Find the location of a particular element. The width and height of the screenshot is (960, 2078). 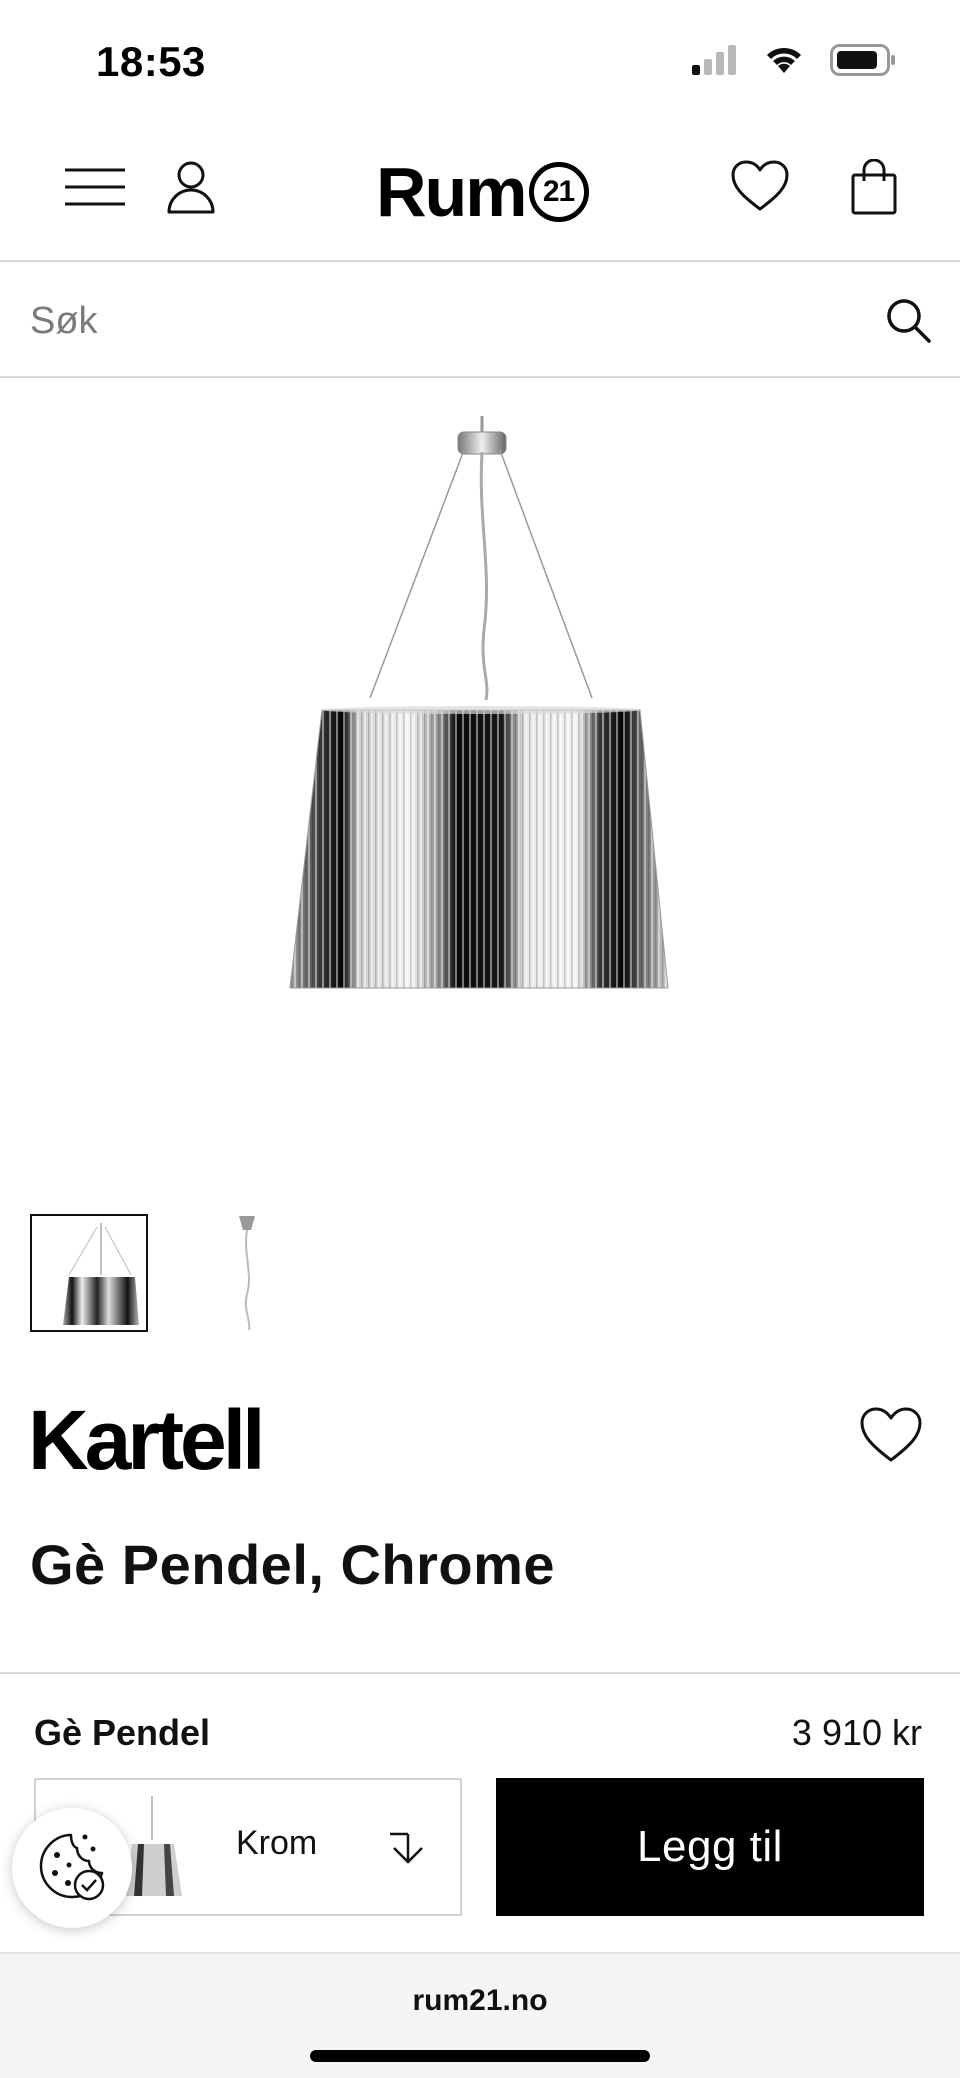

product-title: Gè Pendel, Chrome is located at coordinates (293, 1564).